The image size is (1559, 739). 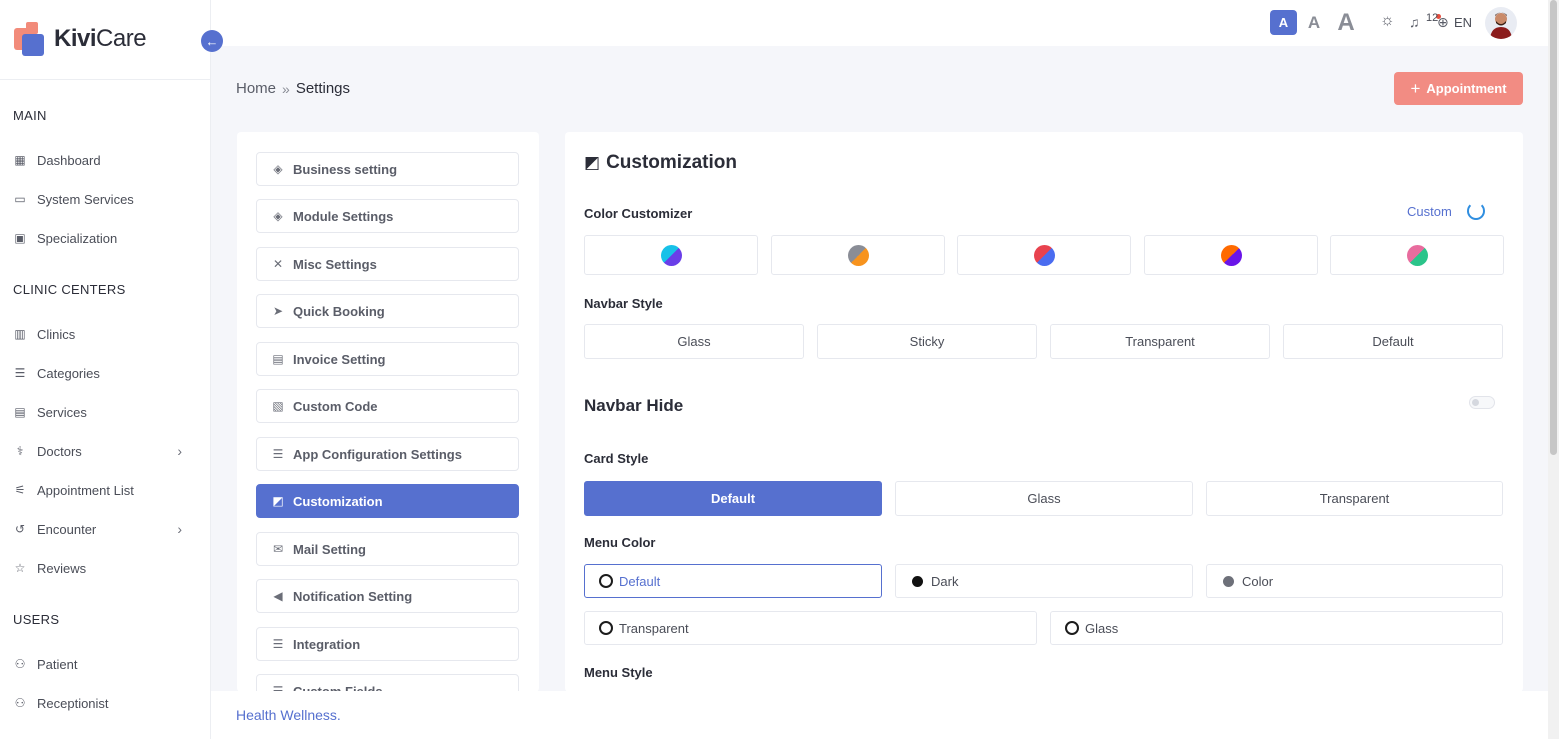 What do you see at coordinates (103, 529) in the screenshot?
I see `sidebar-item-encounter: ↺ Encounter ›` at bounding box center [103, 529].